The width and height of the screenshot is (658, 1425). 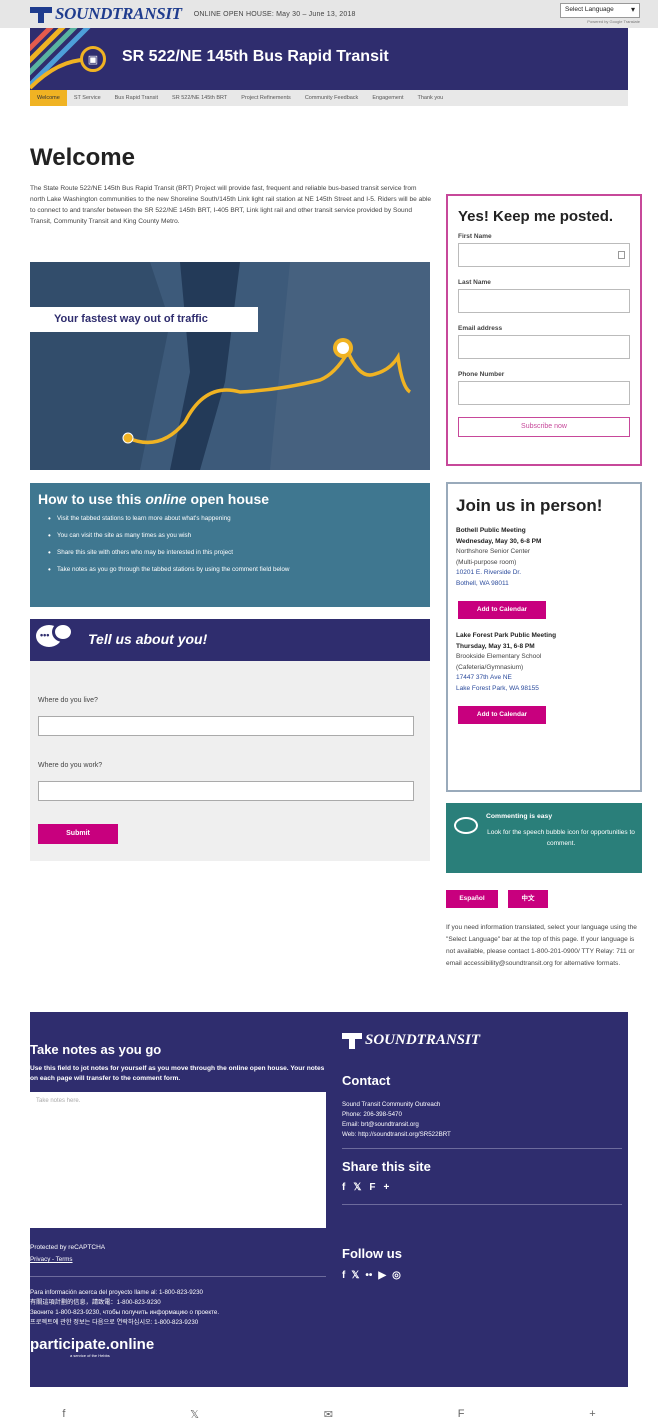 I want to click on footer-sound-transit-logo: SOUNDTRANSIT, so click(x=411, y=1040).